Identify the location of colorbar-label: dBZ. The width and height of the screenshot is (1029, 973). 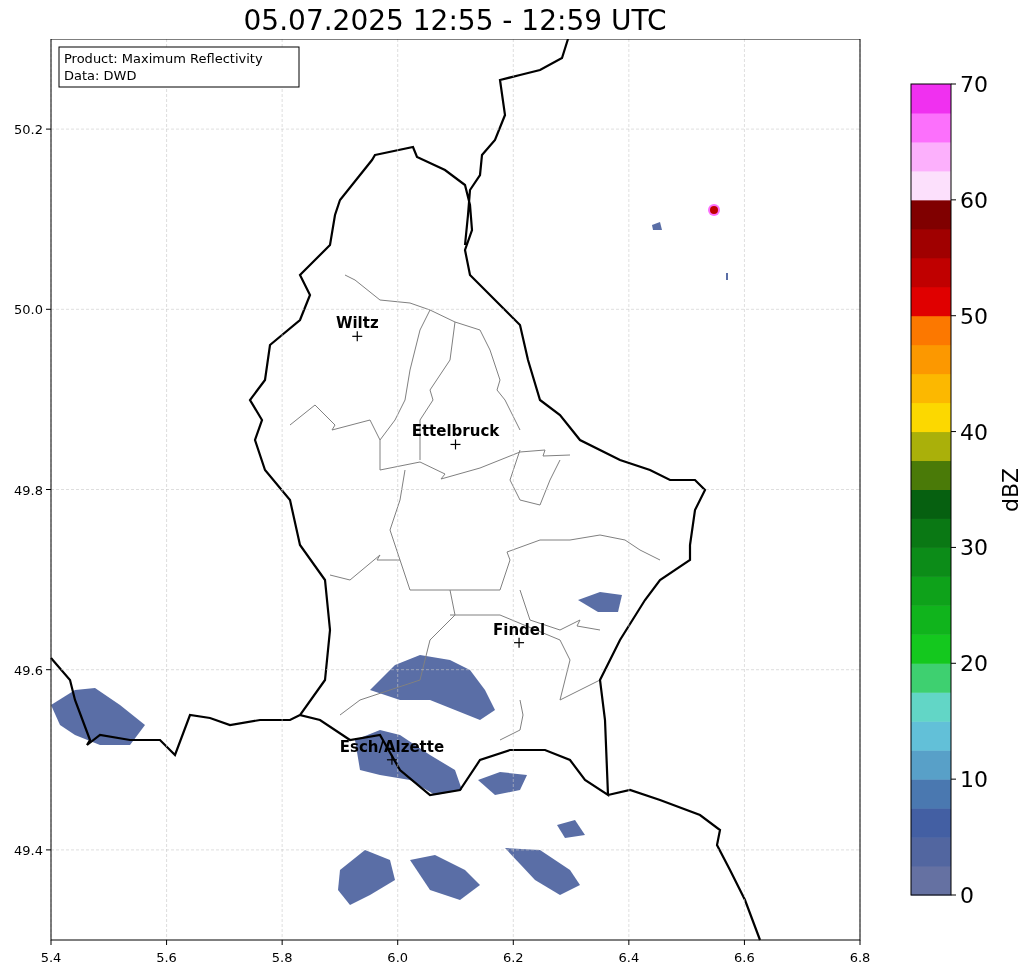
(1010, 490).